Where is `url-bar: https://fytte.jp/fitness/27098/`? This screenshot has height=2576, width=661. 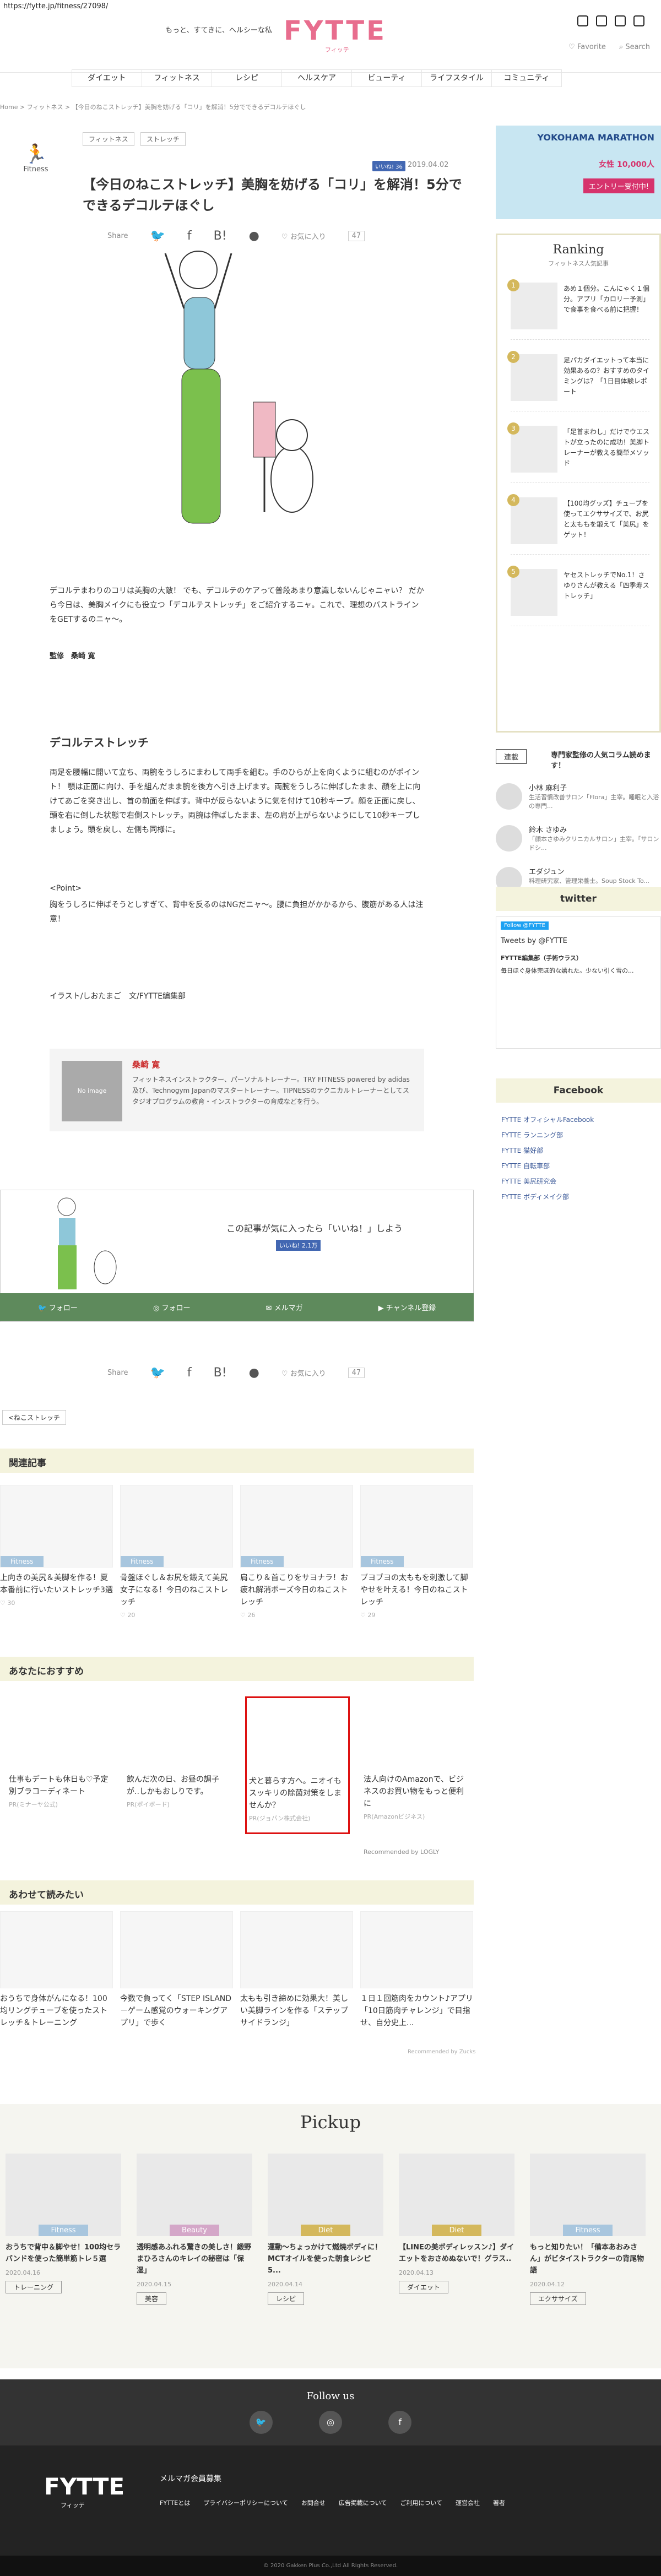 url-bar: https://fytte.jp/fitness/27098/ is located at coordinates (55, 6).